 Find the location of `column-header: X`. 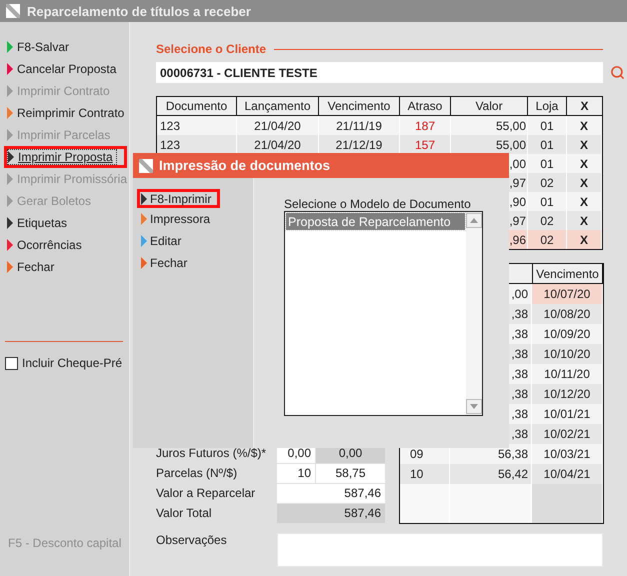

column-header: X is located at coordinates (584, 106).